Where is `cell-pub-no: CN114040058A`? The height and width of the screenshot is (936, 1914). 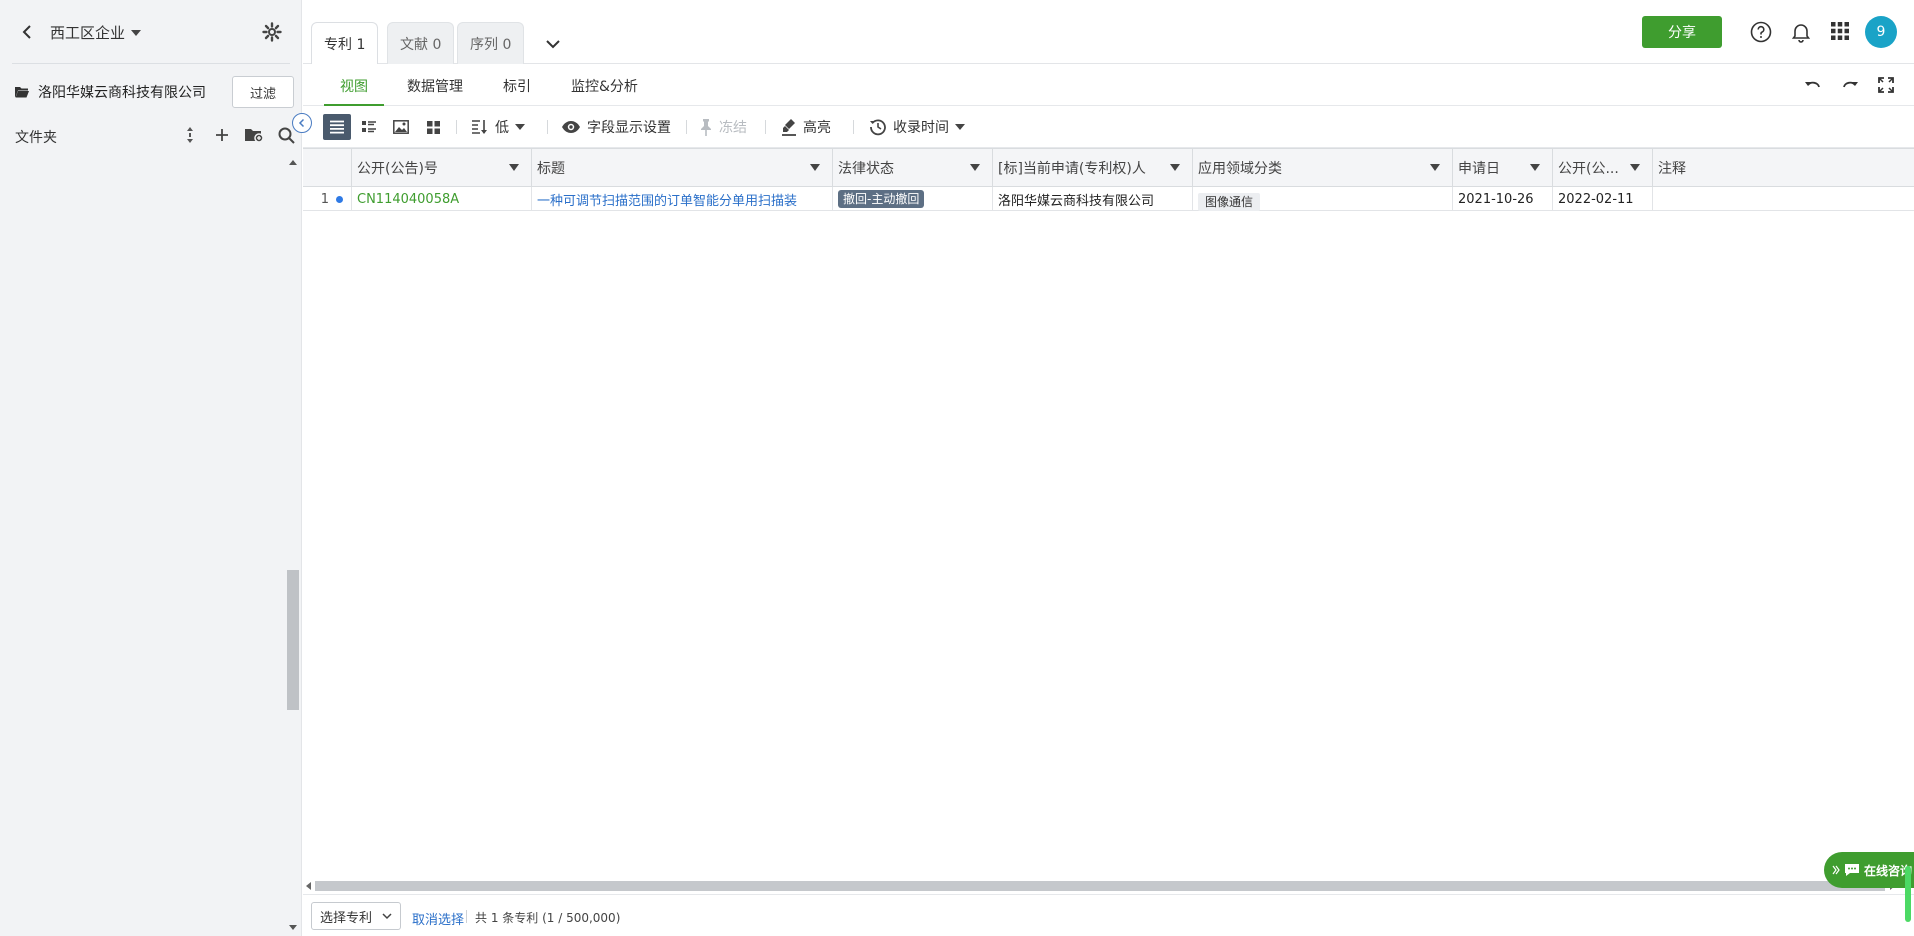
cell-pub-no: CN114040058A is located at coordinates (442, 199).